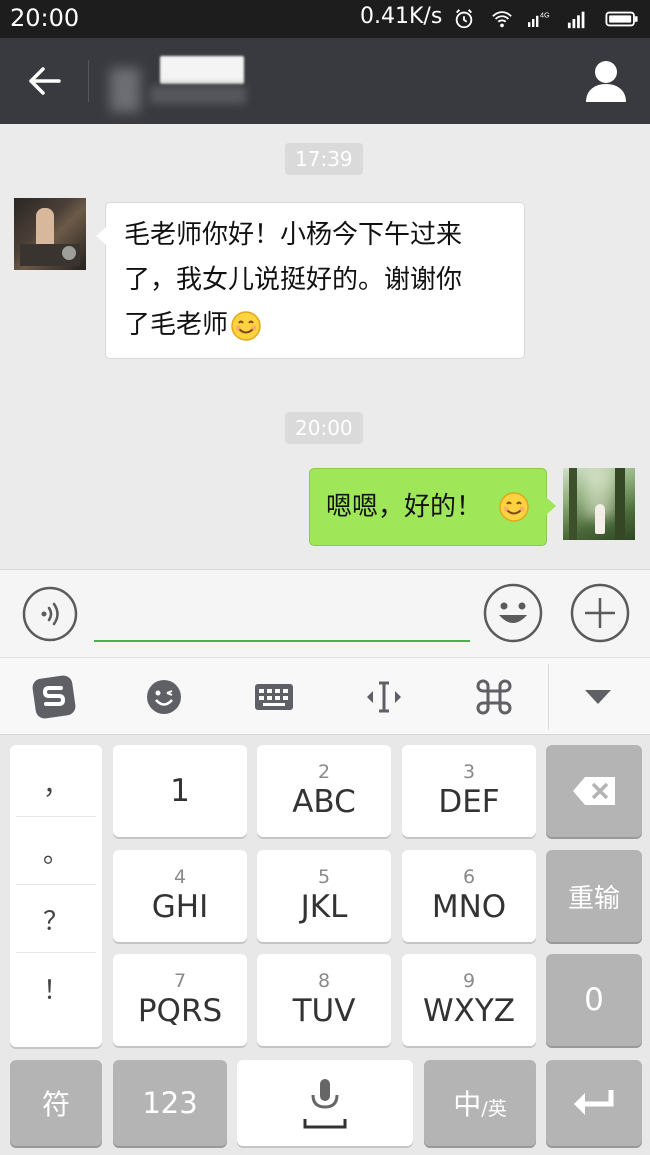 This screenshot has width=650, height=1155. Describe the element at coordinates (502, 19) in the screenshot. I see `wifi-icon` at that location.